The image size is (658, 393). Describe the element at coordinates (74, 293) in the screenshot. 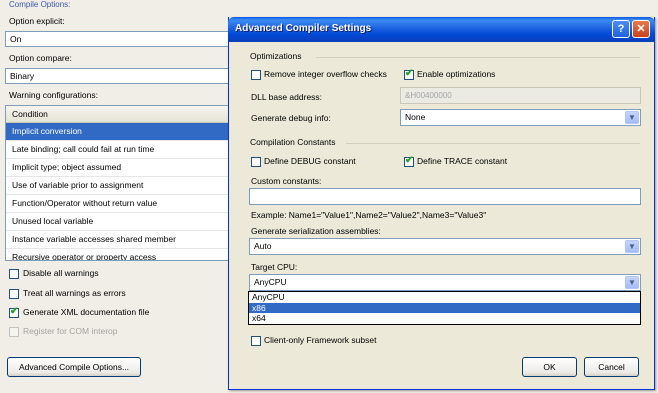

I see `treat-warnings-as-errors-label: Treat all warnings as errors` at that location.